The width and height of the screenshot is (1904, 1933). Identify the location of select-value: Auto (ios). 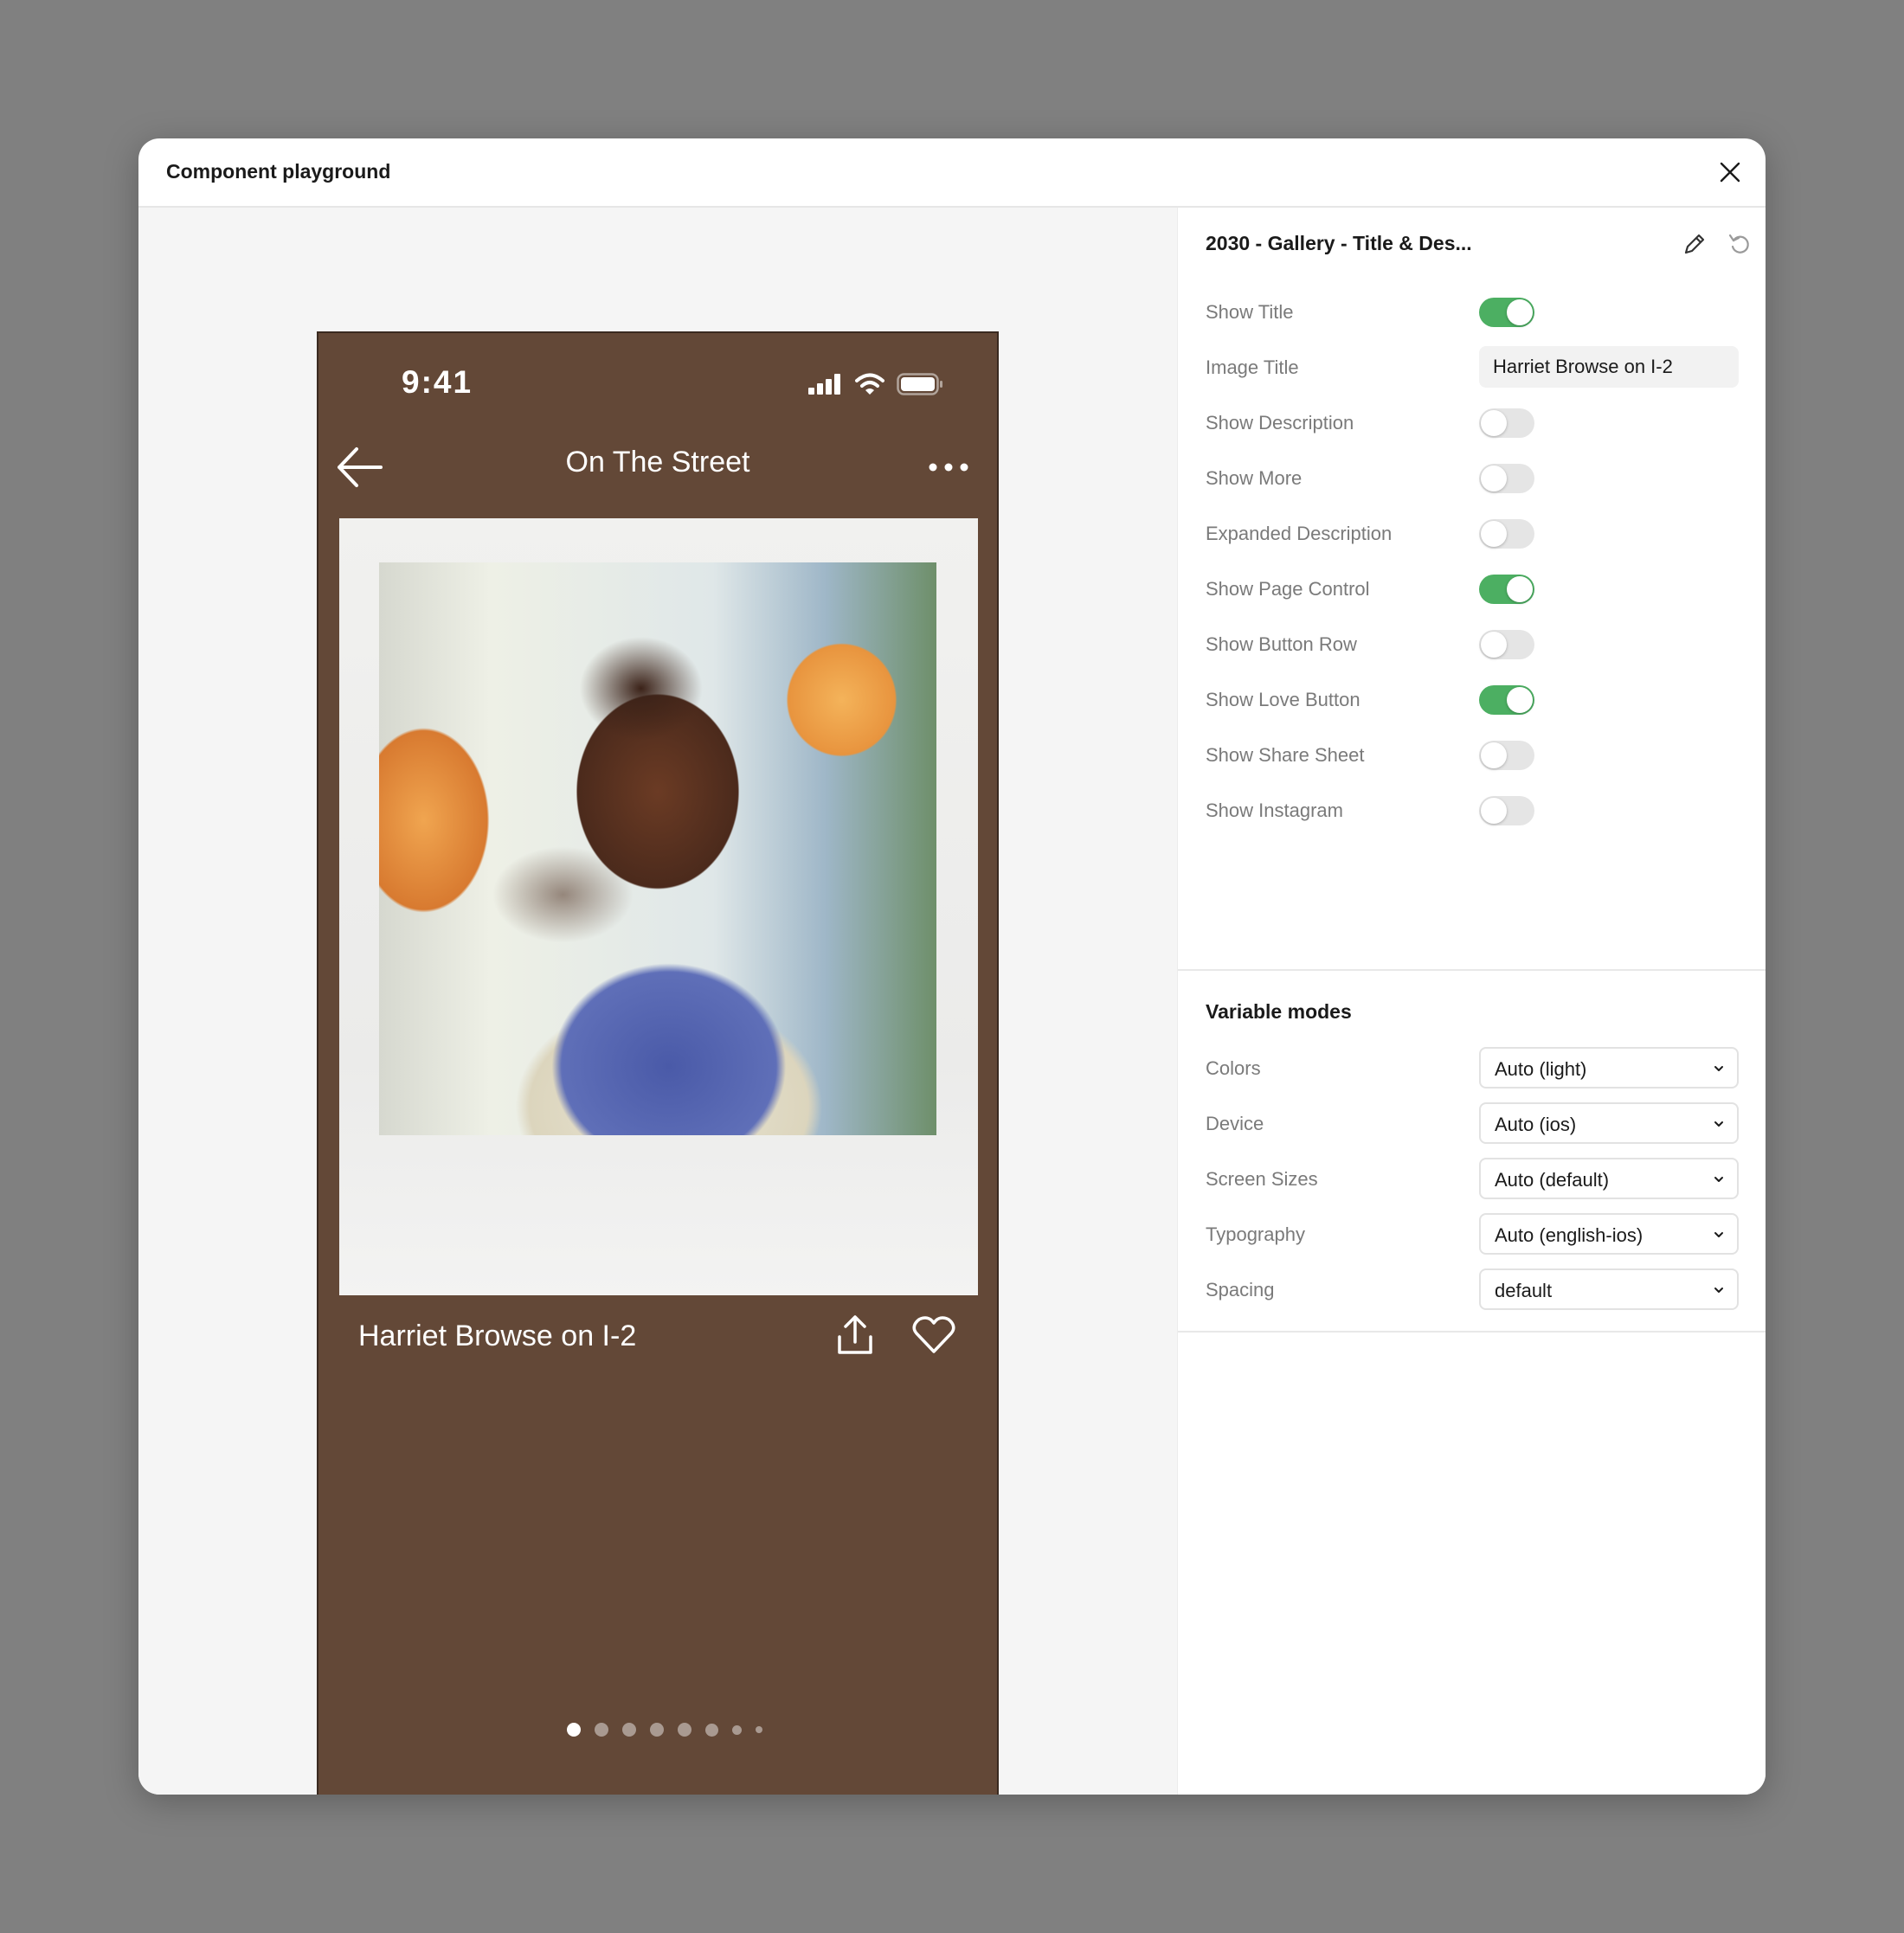
(1536, 1125).